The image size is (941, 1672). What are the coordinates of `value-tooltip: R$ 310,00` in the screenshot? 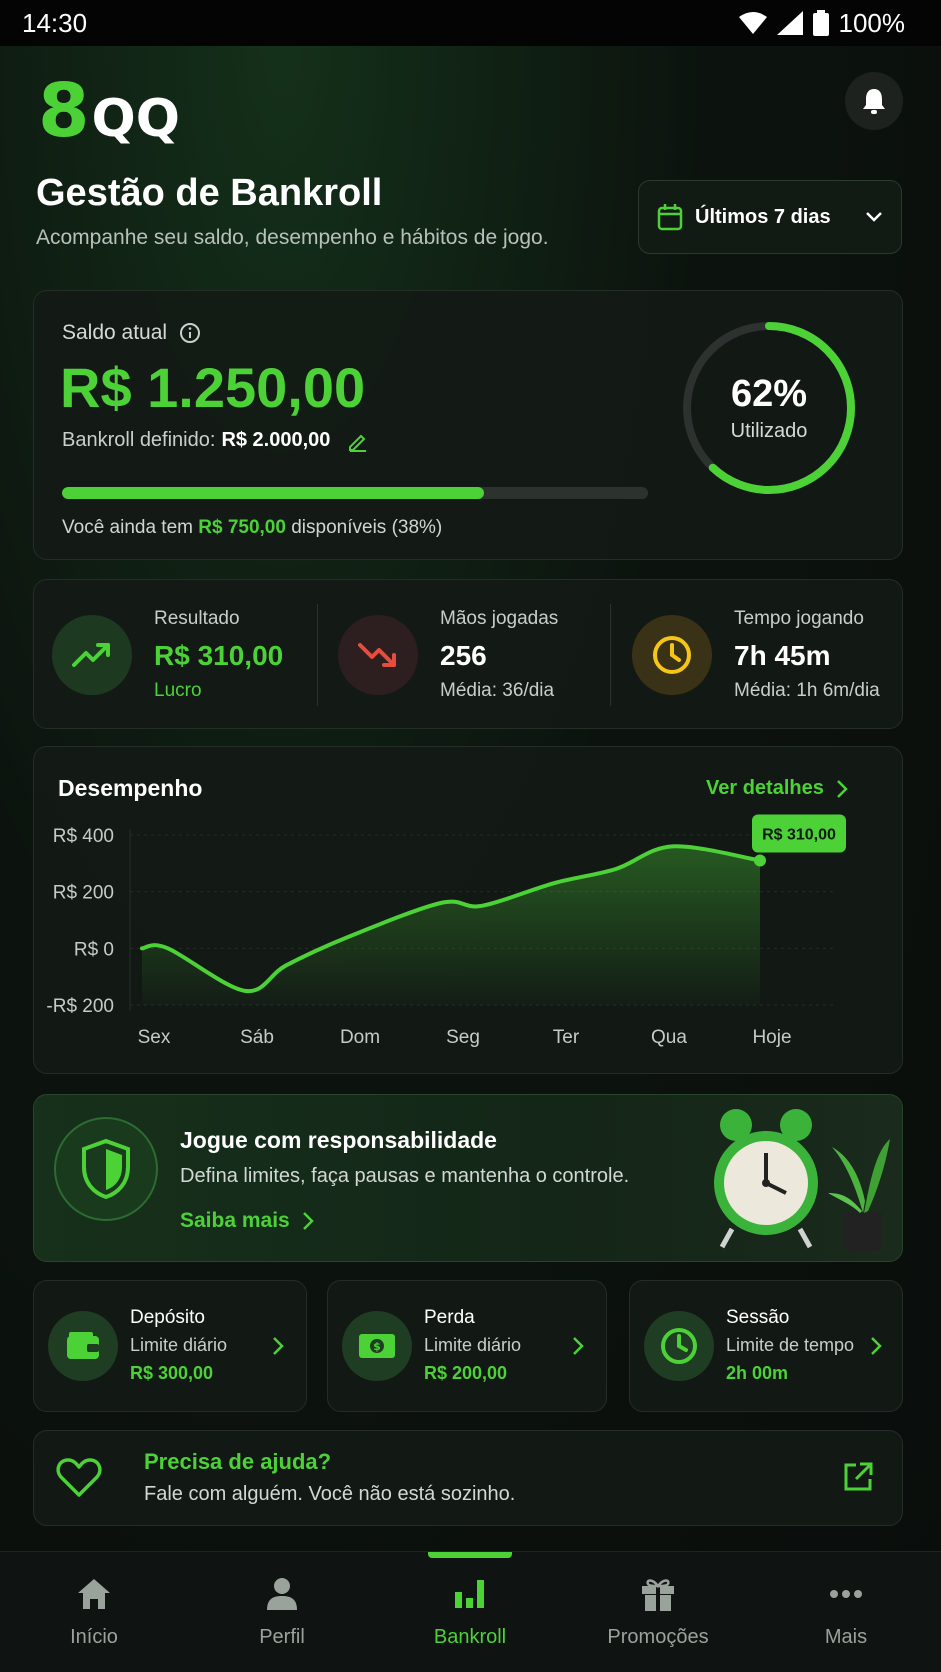 It's located at (799, 833).